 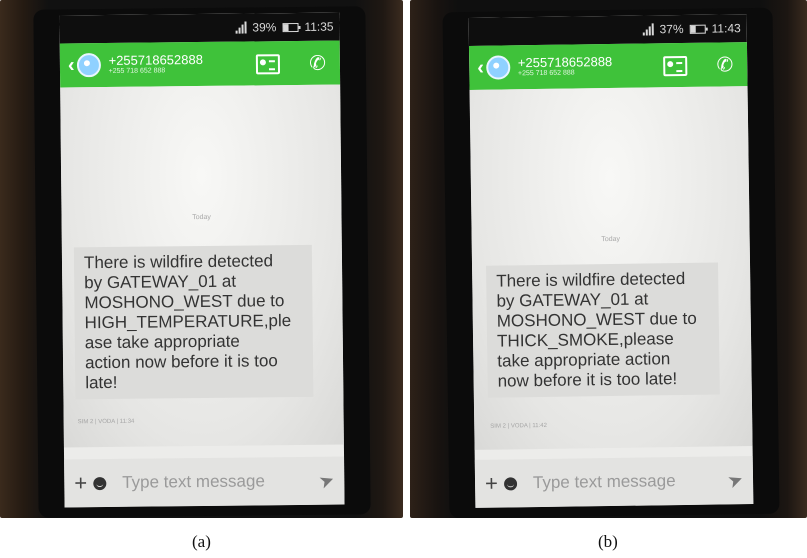 I want to click on caption-a: (a), so click(x=201, y=541).